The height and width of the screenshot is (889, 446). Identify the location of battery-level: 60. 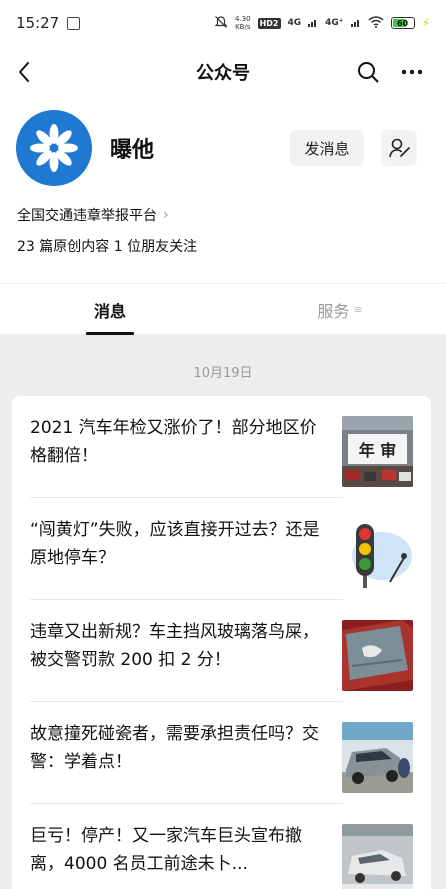
(402, 23).